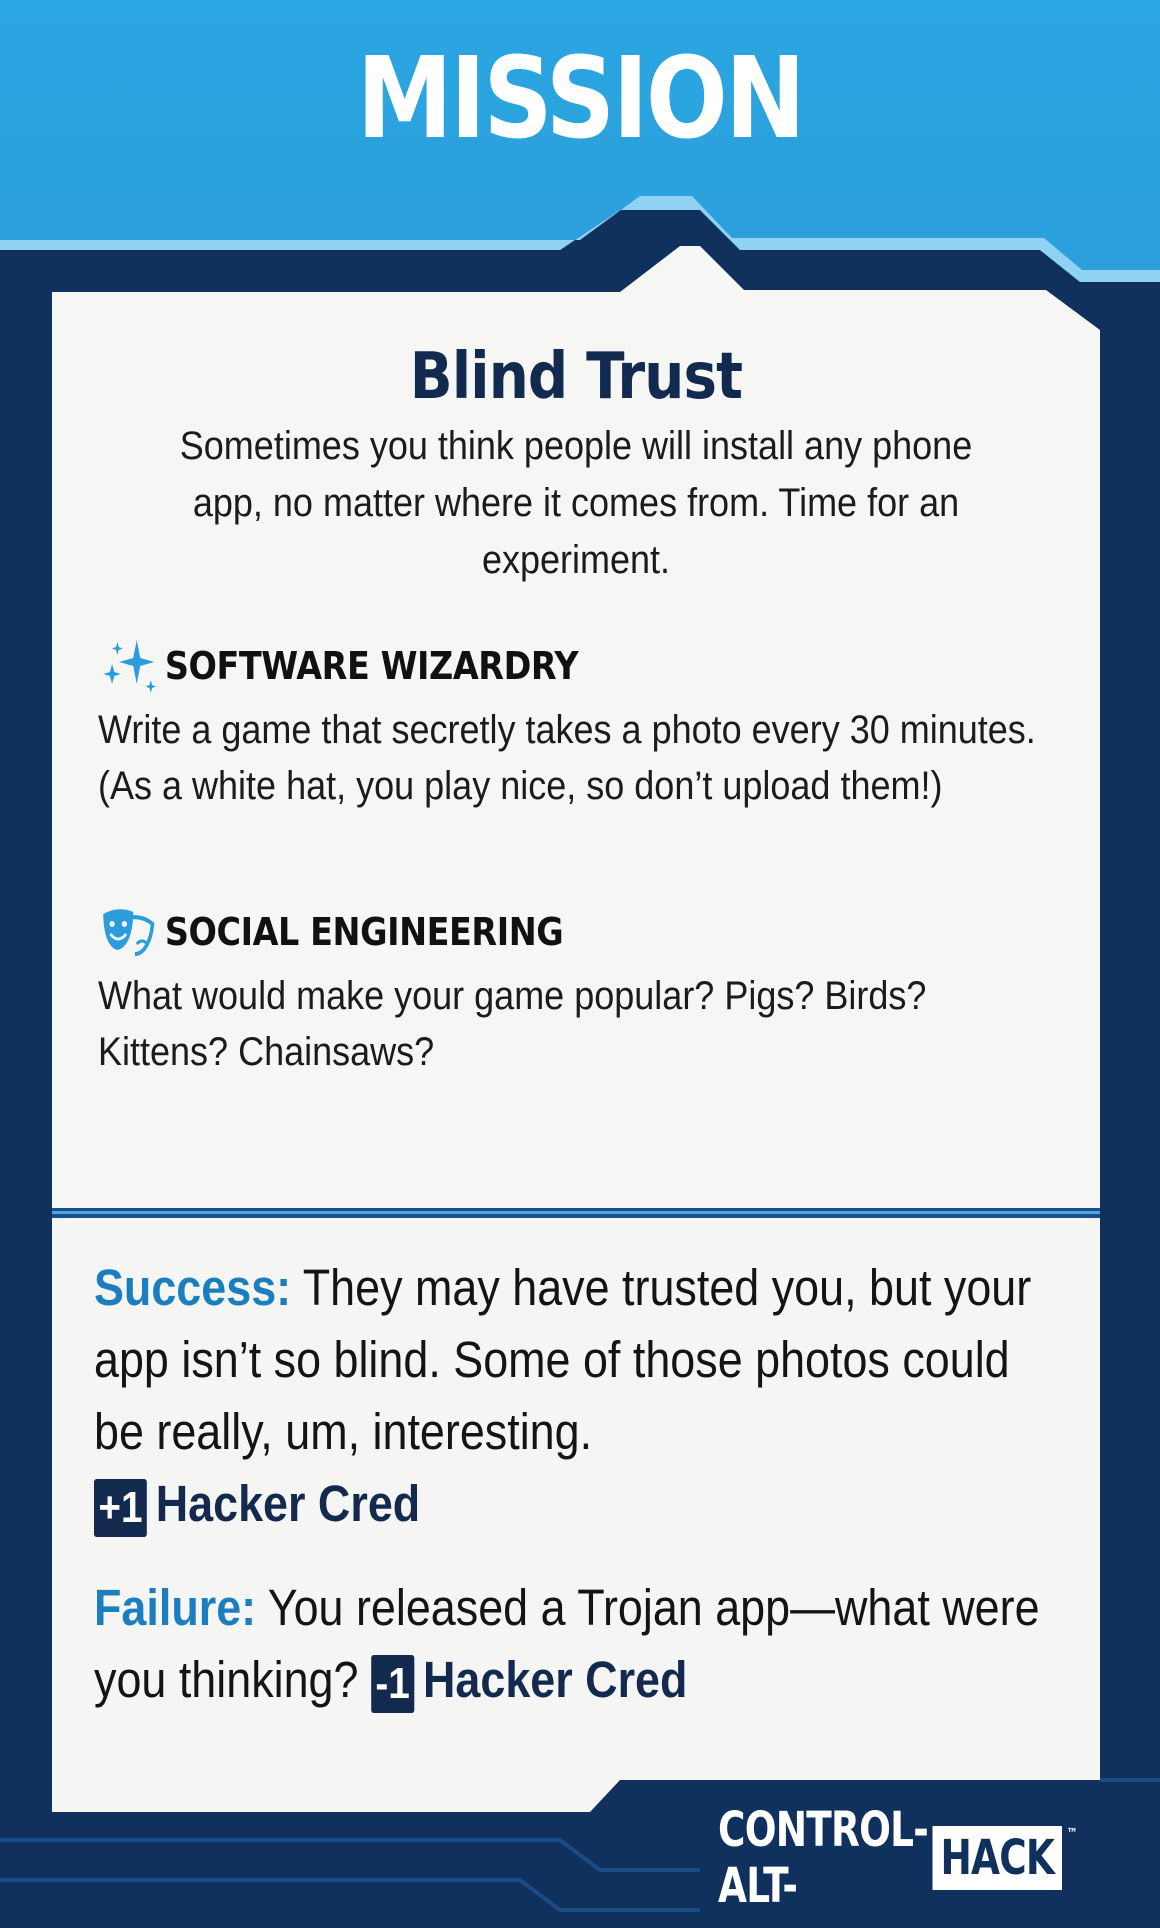 Image resolution: width=1160 pixels, height=1928 pixels. I want to click on control-alt-hack-logo: CONTROL-ALT- HACK ™, so click(898, 1858).